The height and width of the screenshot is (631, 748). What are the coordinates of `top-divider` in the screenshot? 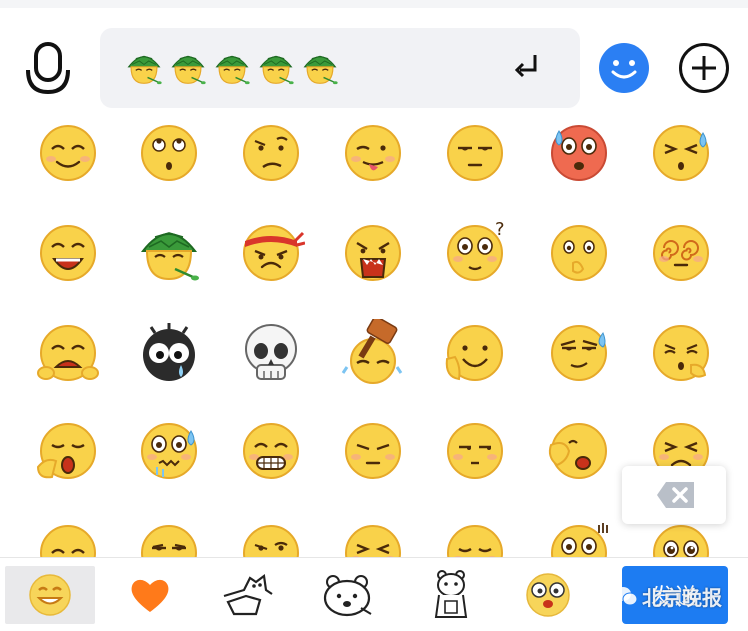 It's located at (374, 4).